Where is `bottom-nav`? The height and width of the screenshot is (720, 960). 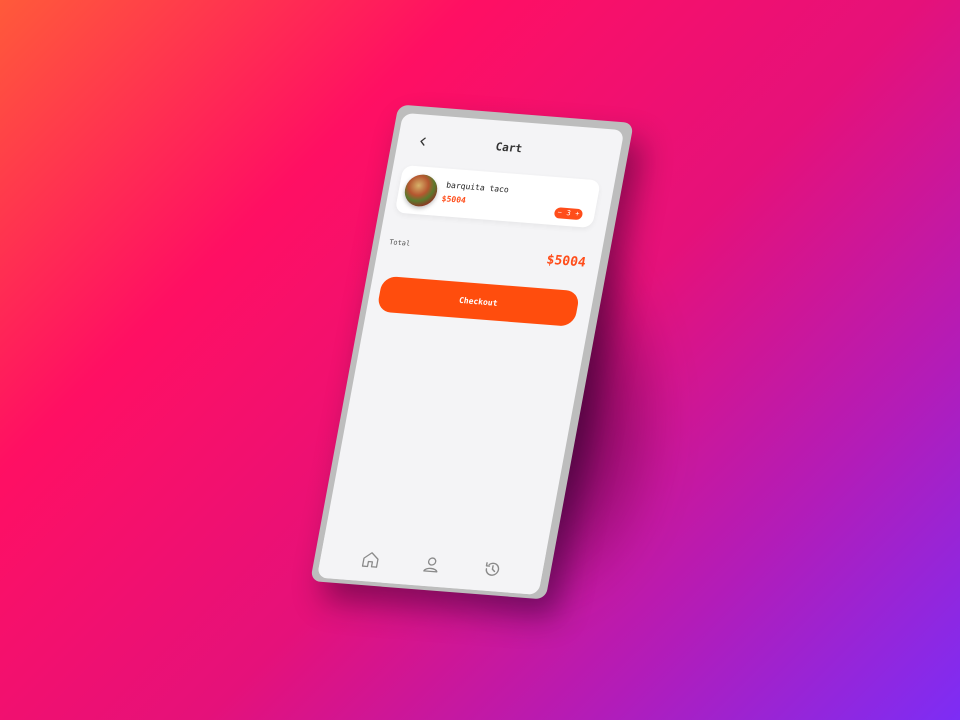 bottom-nav is located at coordinates (431, 564).